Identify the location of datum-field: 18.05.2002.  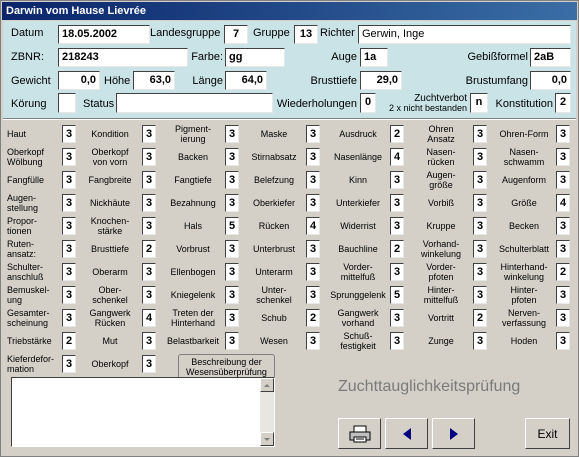
(104, 34).